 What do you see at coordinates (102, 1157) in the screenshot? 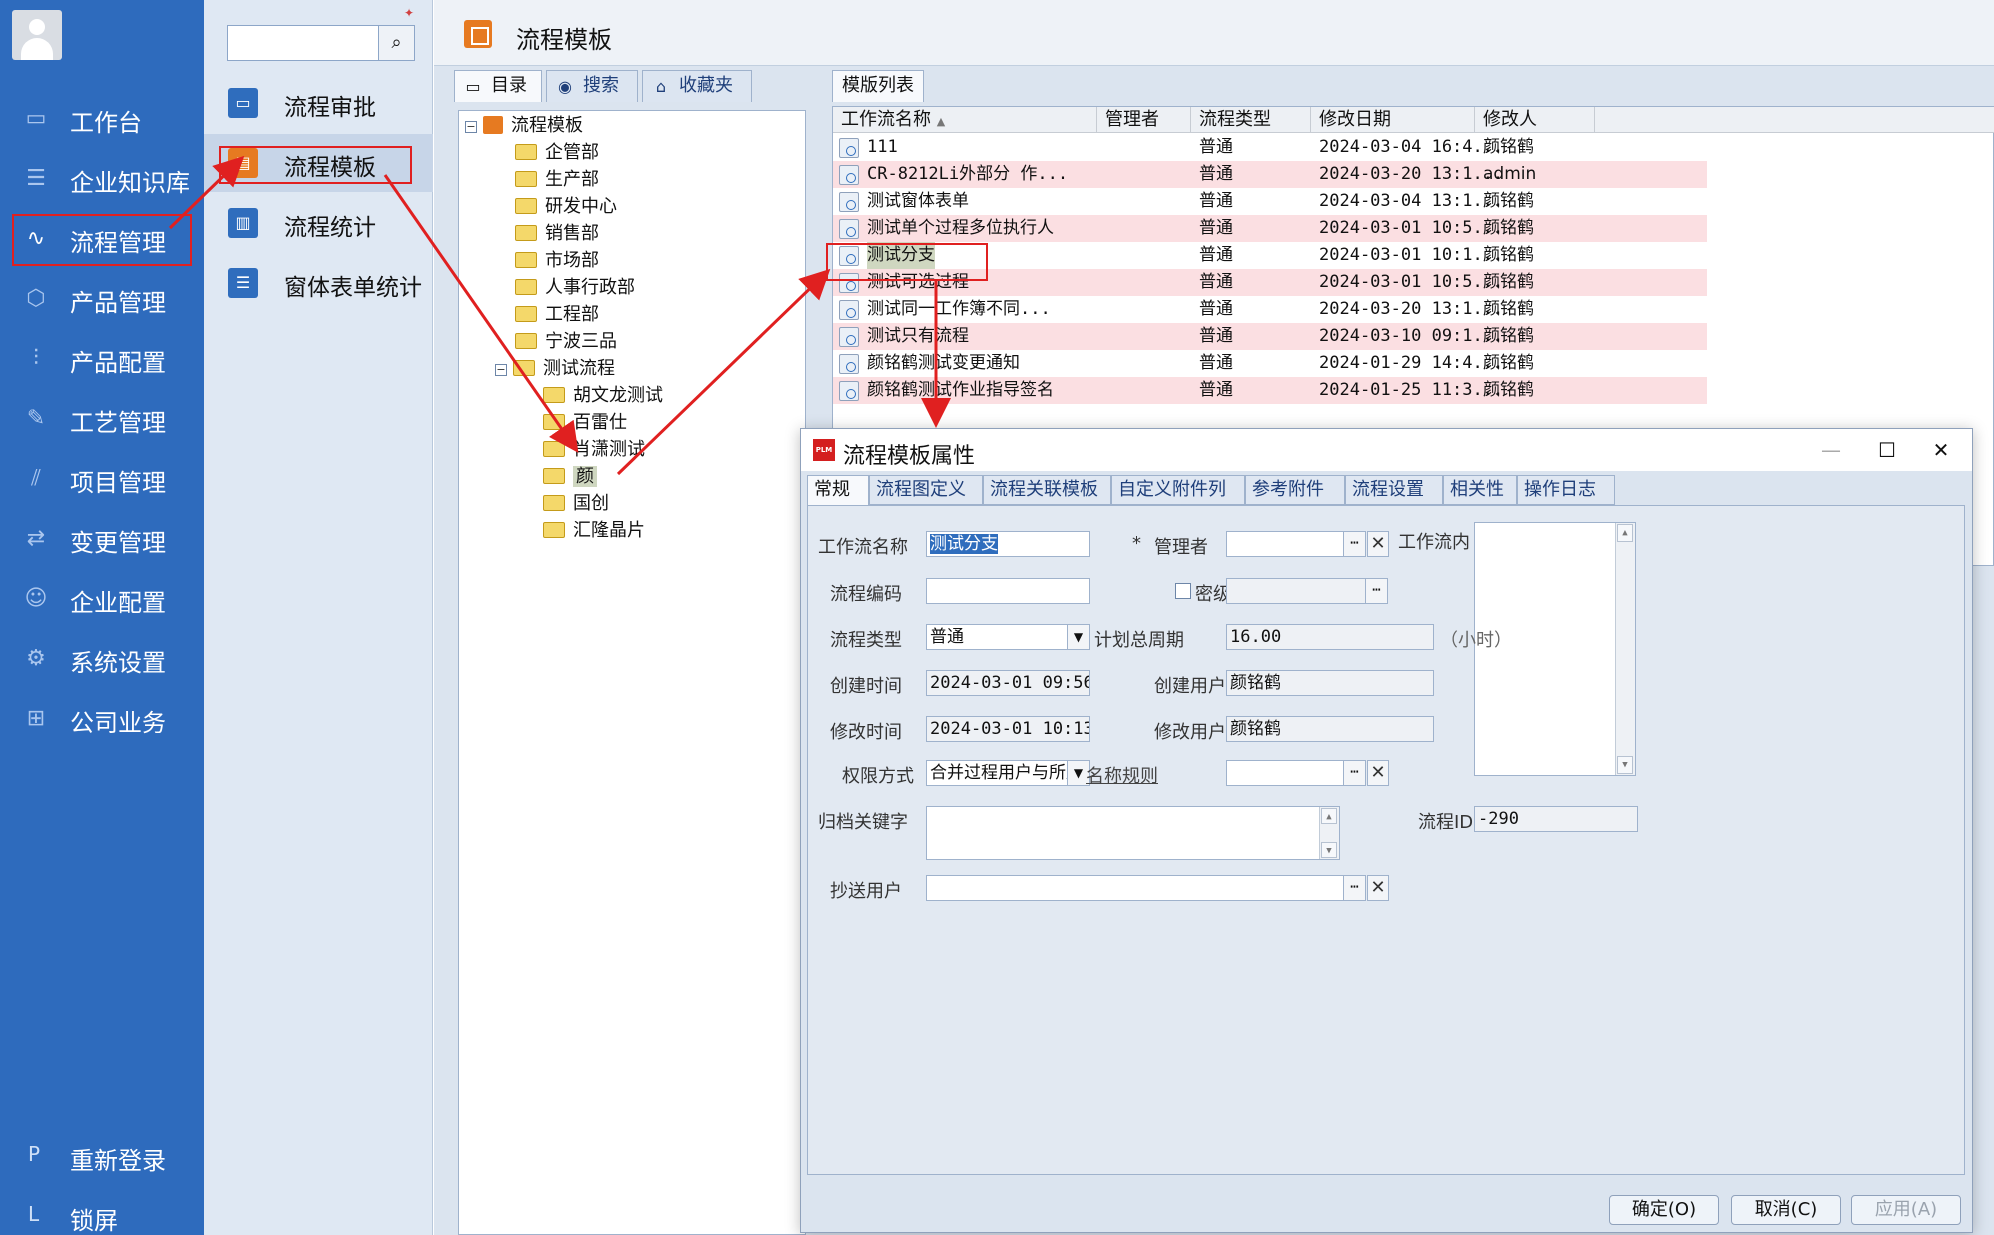
I see `relogin-button: P 重新登录` at bounding box center [102, 1157].